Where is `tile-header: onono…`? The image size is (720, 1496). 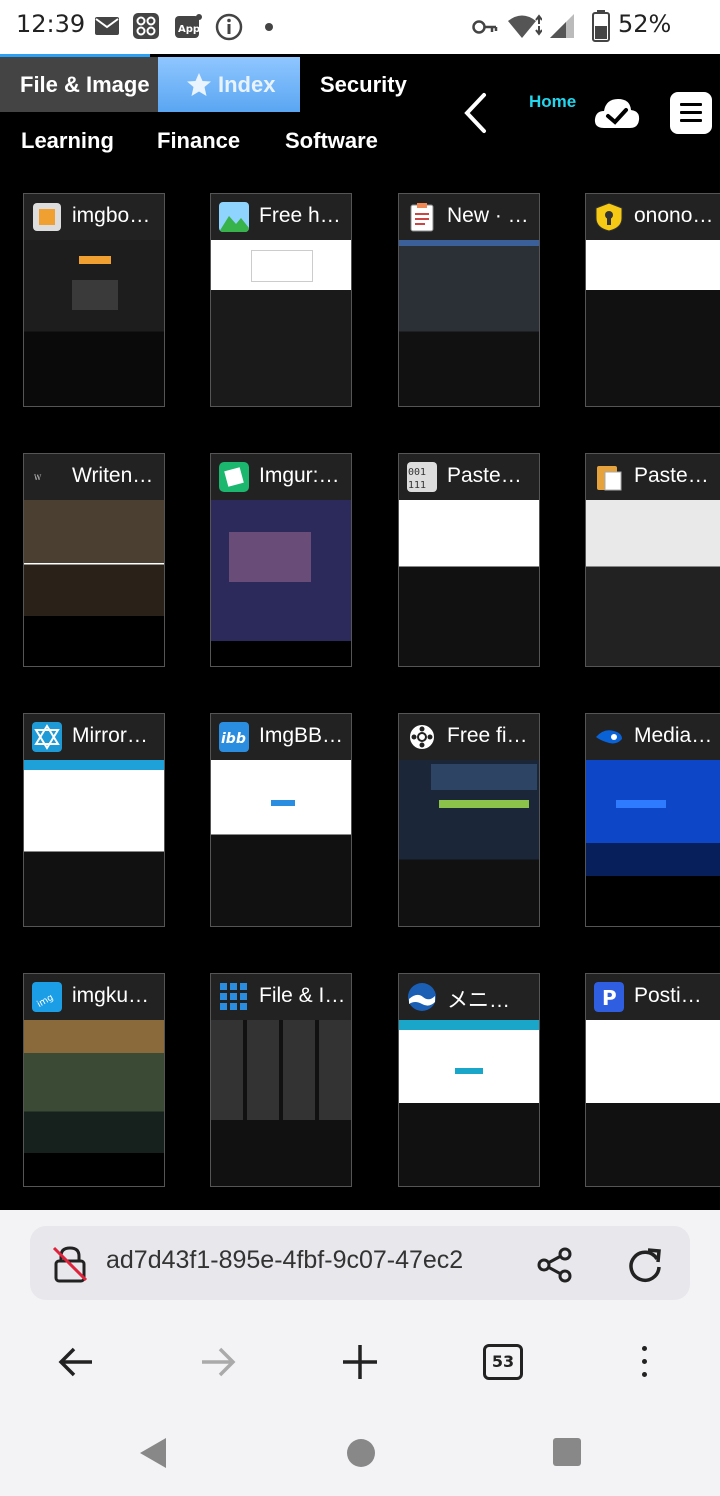 tile-header: onono… is located at coordinates (653, 217).